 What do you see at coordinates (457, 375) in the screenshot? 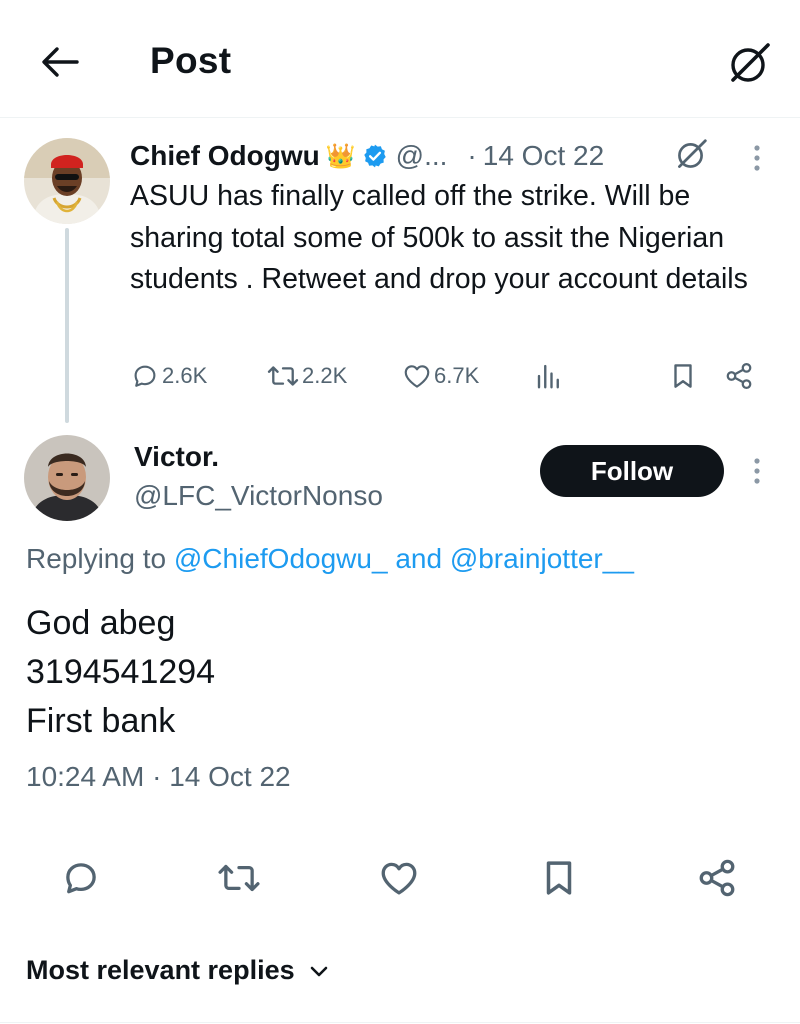
I see `like-count: 6.7K` at bounding box center [457, 375].